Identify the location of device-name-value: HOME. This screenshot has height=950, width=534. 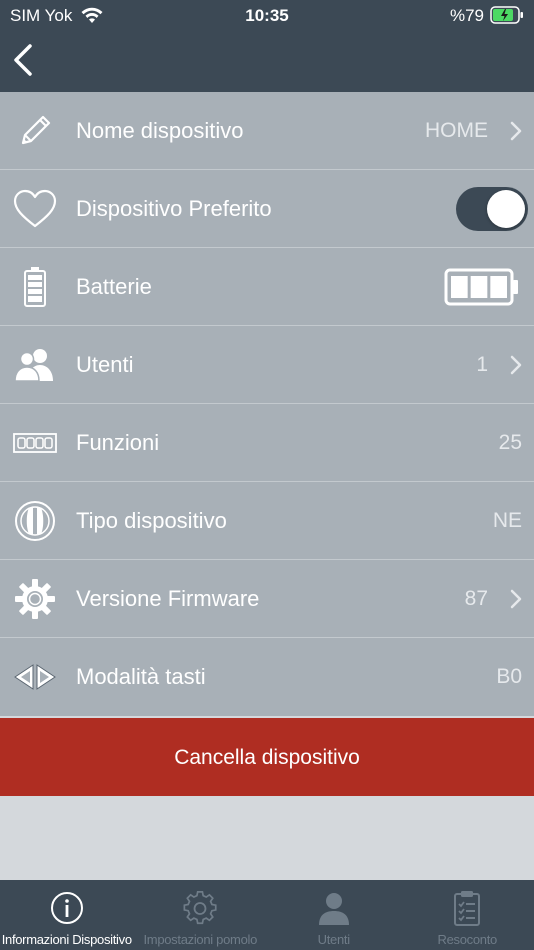
(456, 130).